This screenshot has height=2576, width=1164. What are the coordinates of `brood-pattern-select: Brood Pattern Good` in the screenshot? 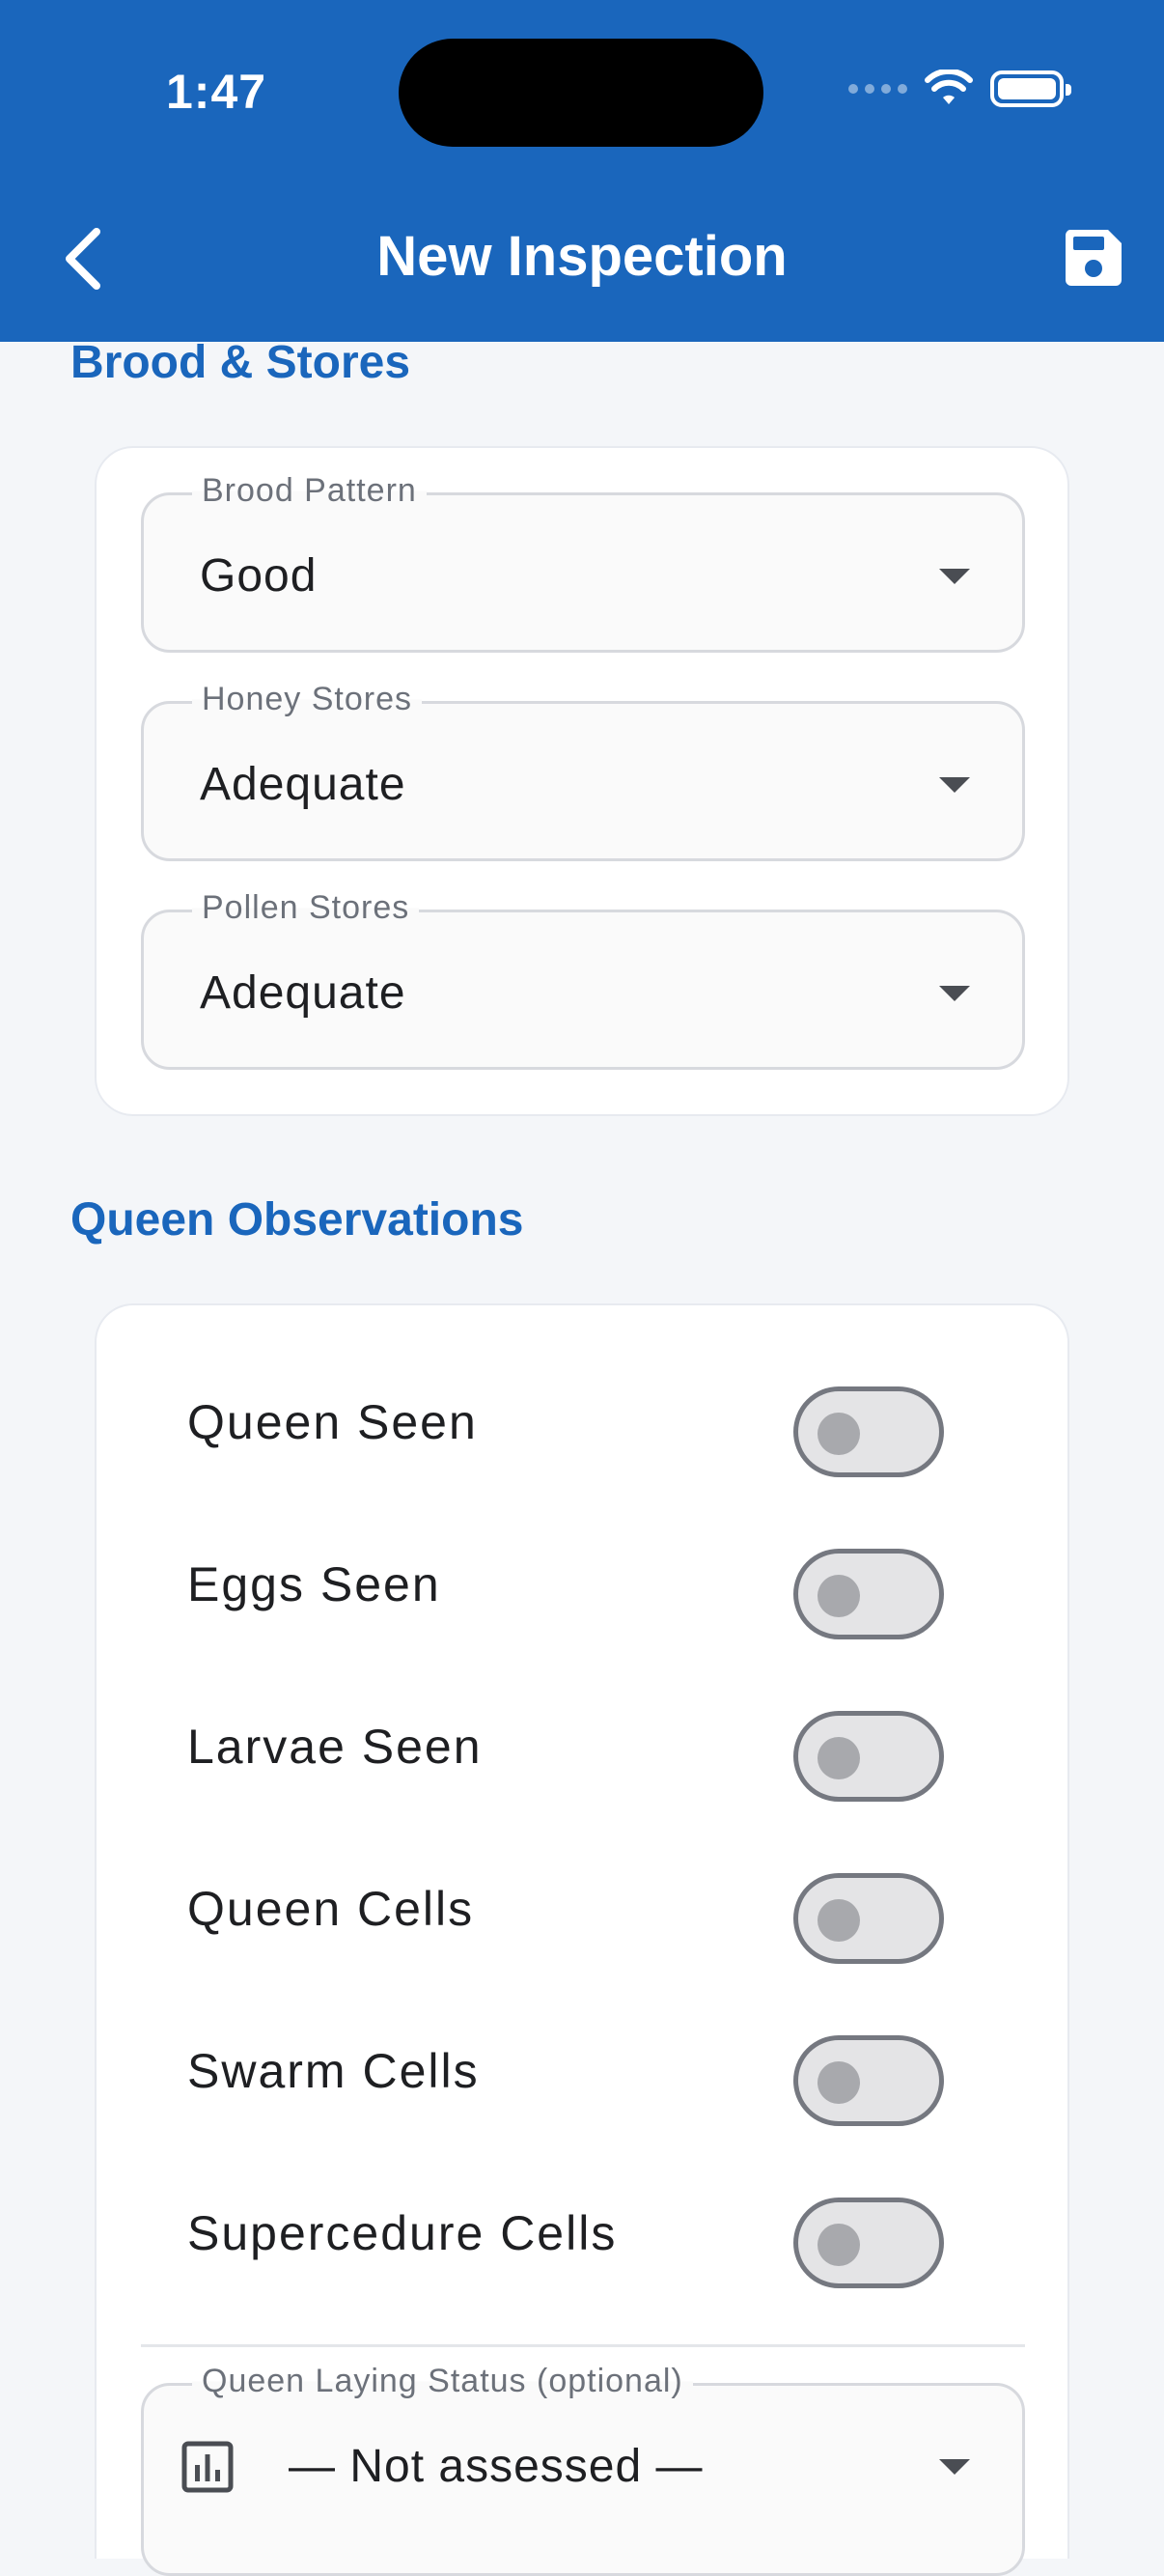 It's located at (583, 563).